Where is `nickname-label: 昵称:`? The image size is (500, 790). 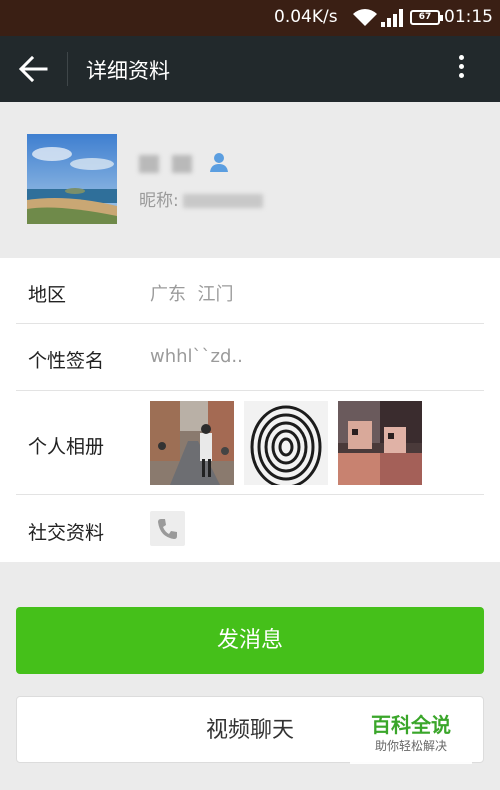
nickname-label: 昵称: is located at coordinates (159, 201).